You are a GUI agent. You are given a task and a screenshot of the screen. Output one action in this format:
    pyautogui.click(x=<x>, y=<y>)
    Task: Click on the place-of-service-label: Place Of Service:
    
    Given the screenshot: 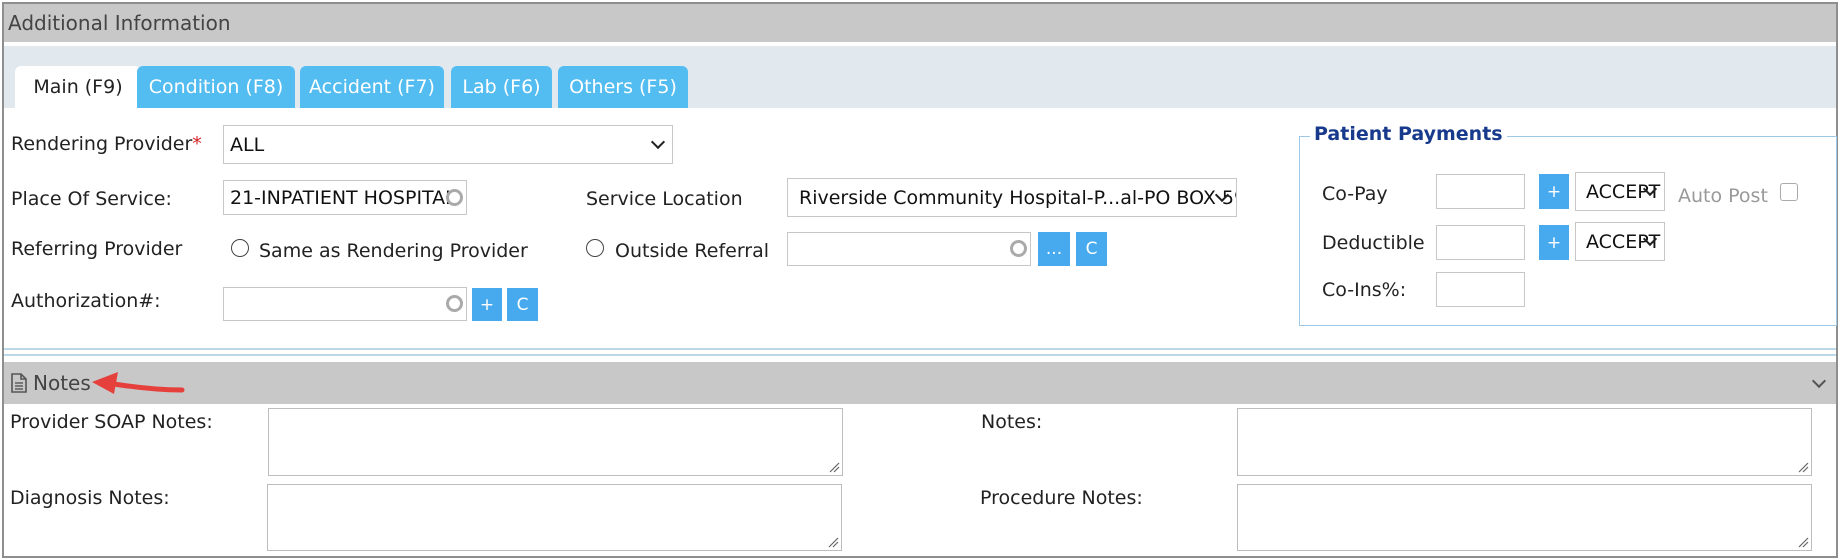 What is the action you would take?
    pyautogui.click(x=91, y=199)
    